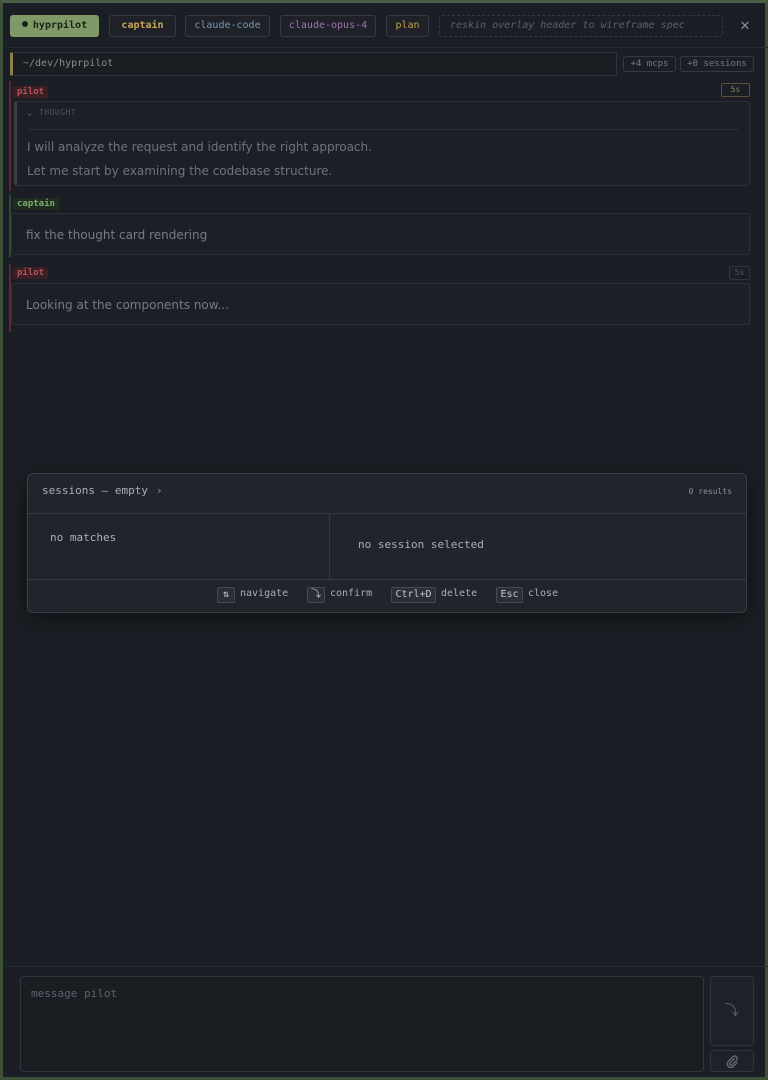 Image resolution: width=768 pixels, height=1080 pixels. What do you see at coordinates (159, 490) in the screenshot?
I see `chevron-right-icon: ›` at bounding box center [159, 490].